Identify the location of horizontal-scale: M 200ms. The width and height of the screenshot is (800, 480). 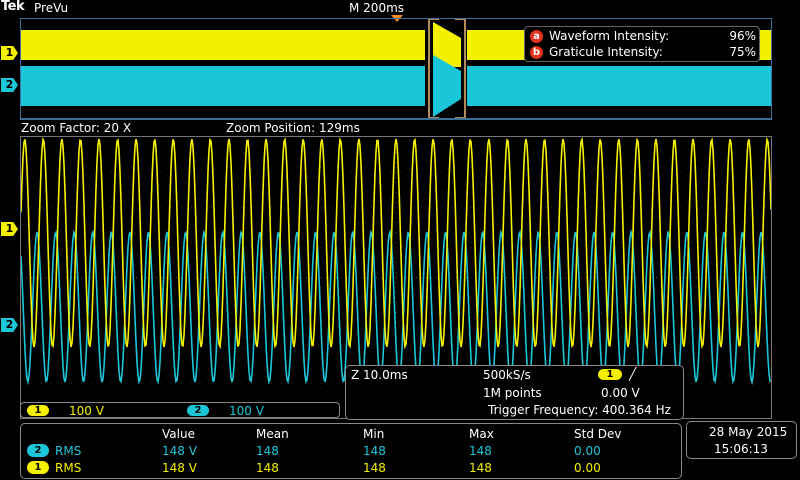
(376, 8).